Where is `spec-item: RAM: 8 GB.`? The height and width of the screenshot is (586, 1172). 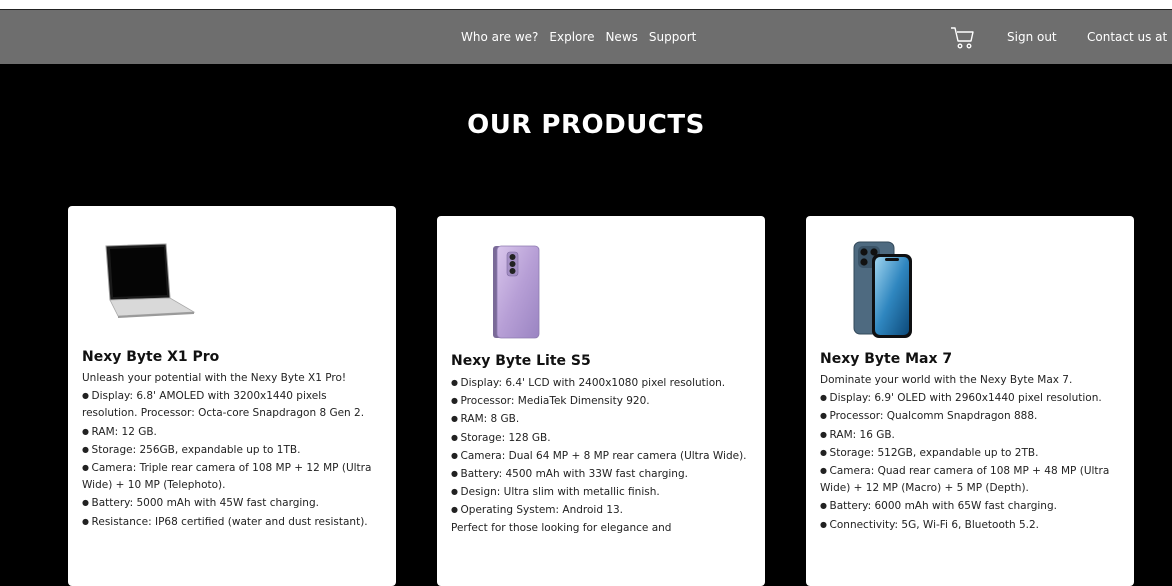
spec-item: RAM: 8 GB. is located at coordinates (601, 419).